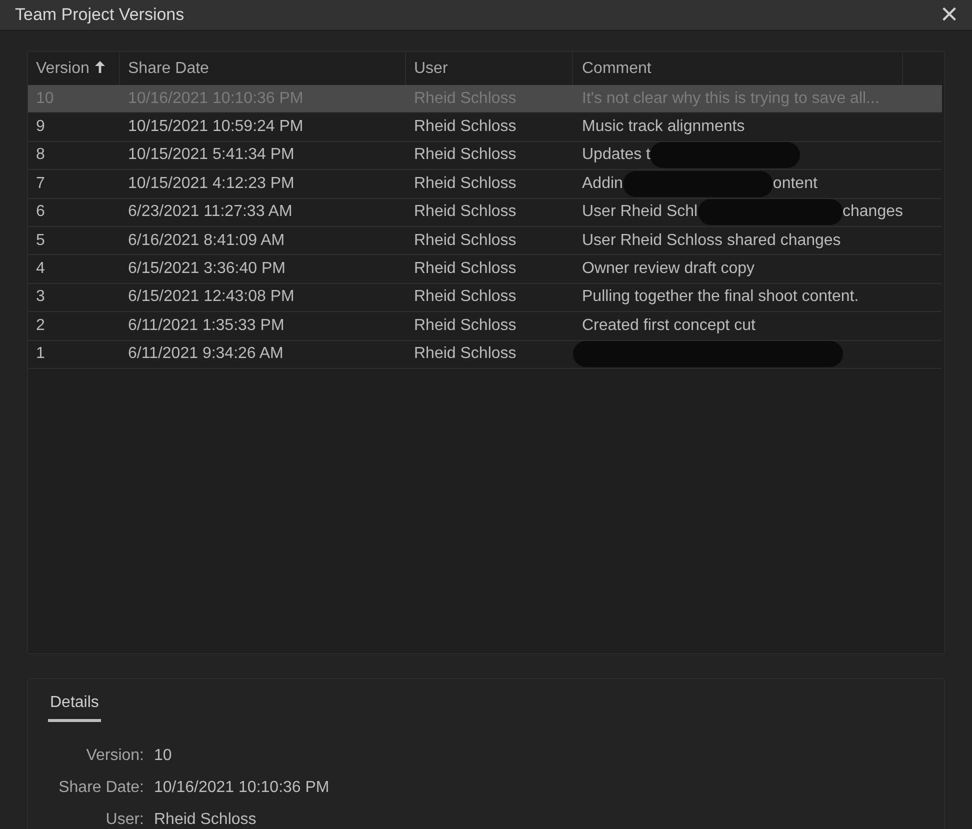 This screenshot has height=829, width=972. What do you see at coordinates (211, 297) in the screenshot?
I see `table-cell-text: 6/15/2021 12:43:08 PM` at bounding box center [211, 297].